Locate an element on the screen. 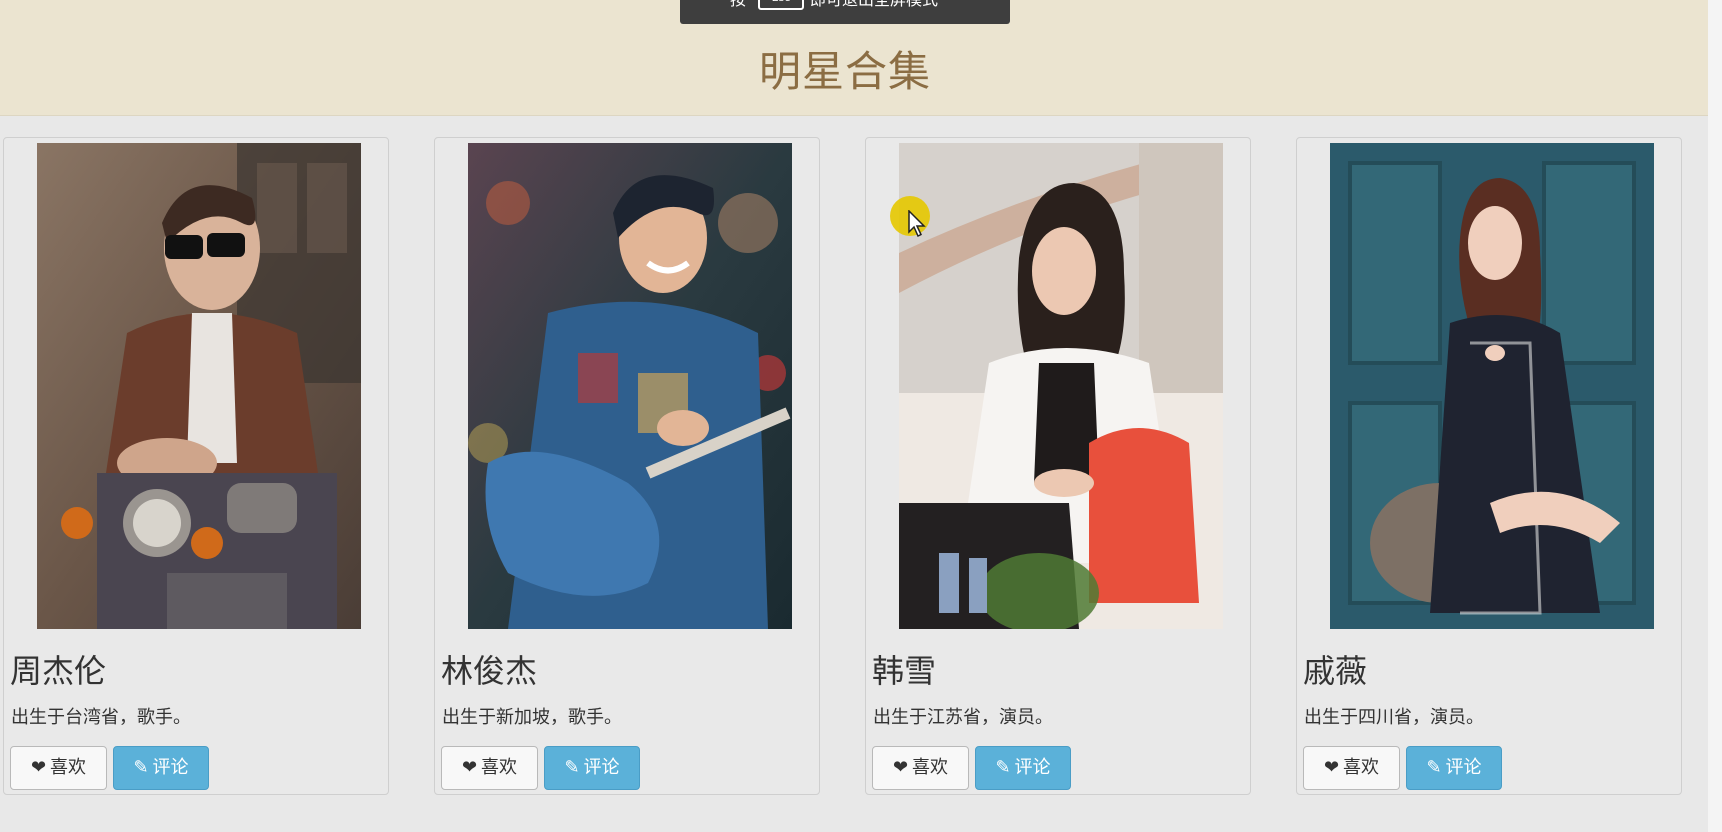 This screenshot has height=832, width=1722. star-name: 林俊杰 is located at coordinates (489, 671).